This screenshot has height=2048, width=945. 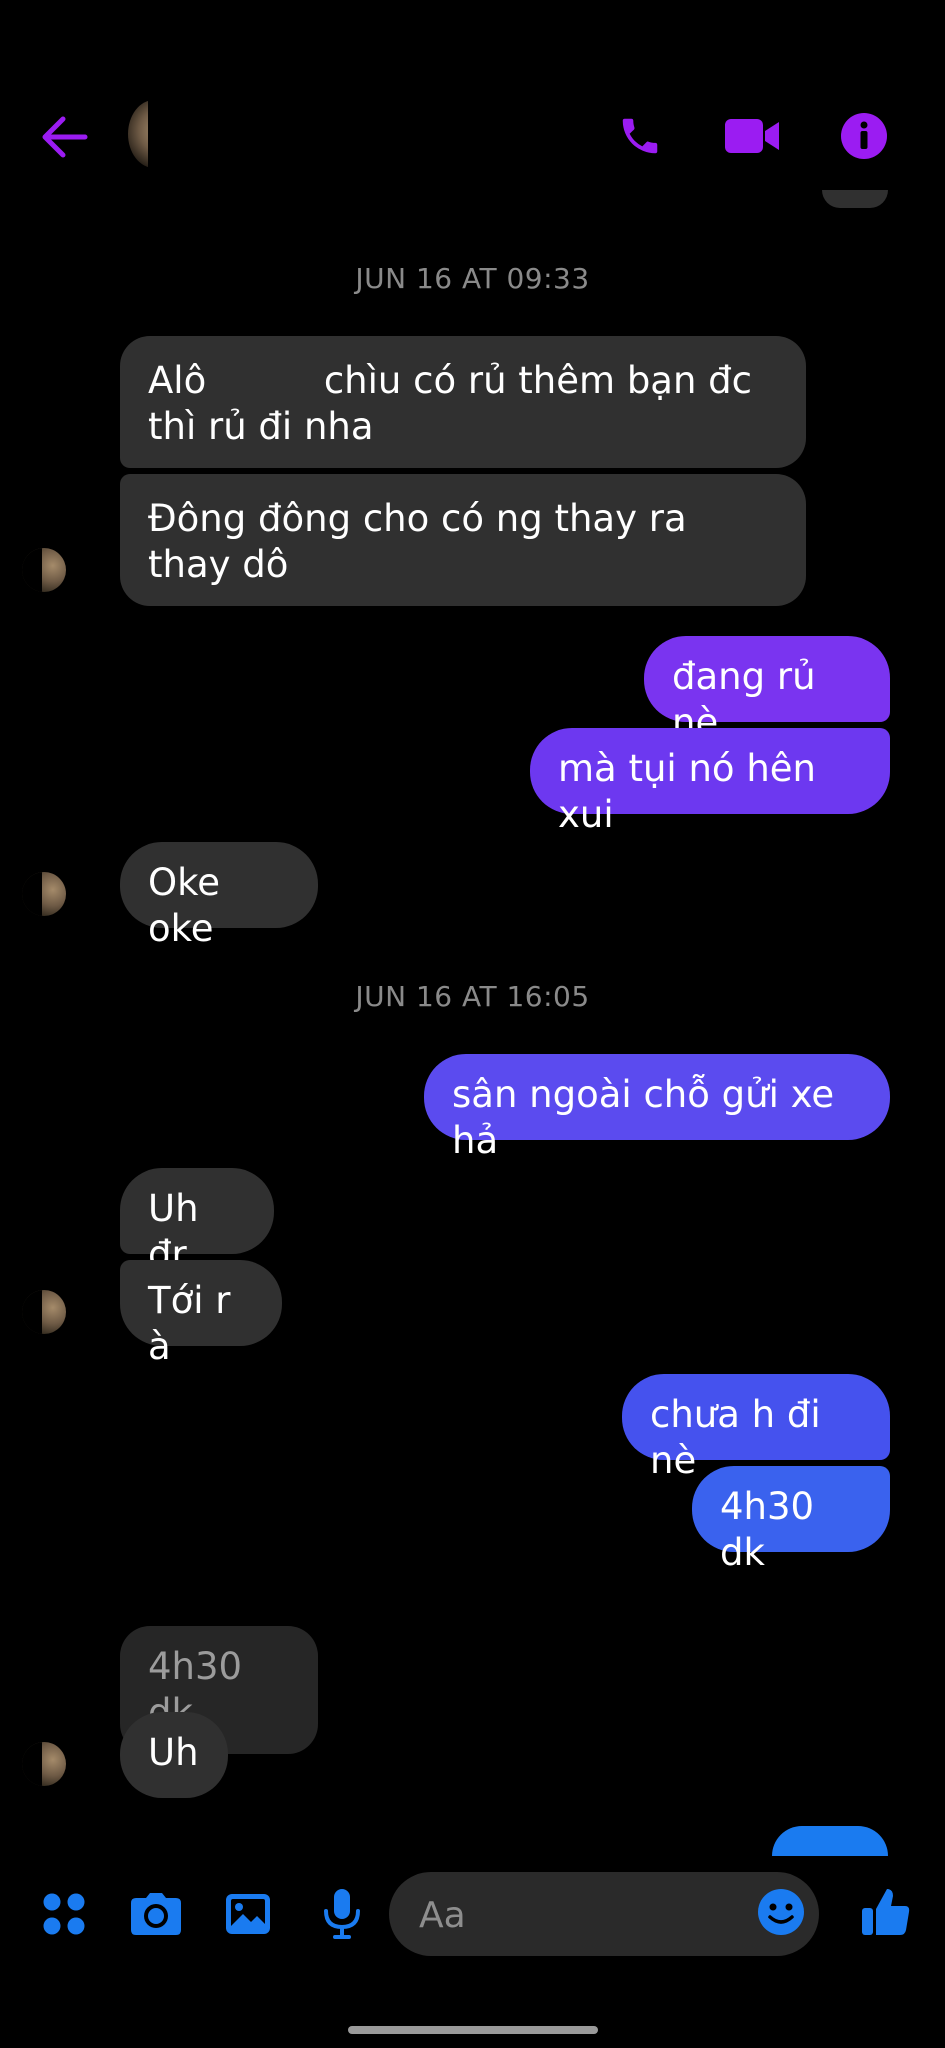 What do you see at coordinates (174, 1755) in the screenshot?
I see `incoming-message: Uh` at bounding box center [174, 1755].